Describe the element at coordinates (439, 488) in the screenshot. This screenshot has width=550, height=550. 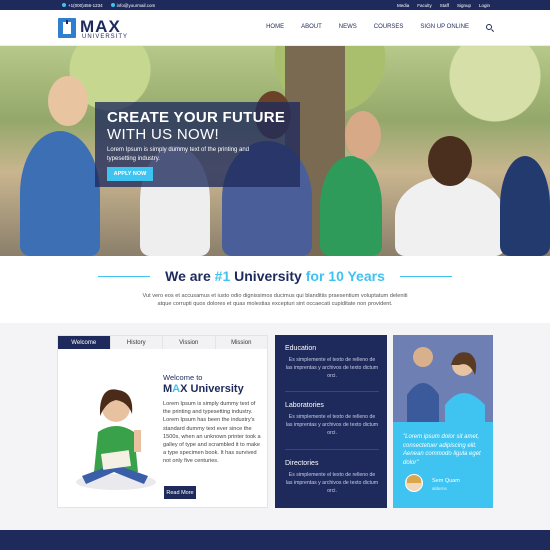
I see `testimonial-role: alderns` at that location.